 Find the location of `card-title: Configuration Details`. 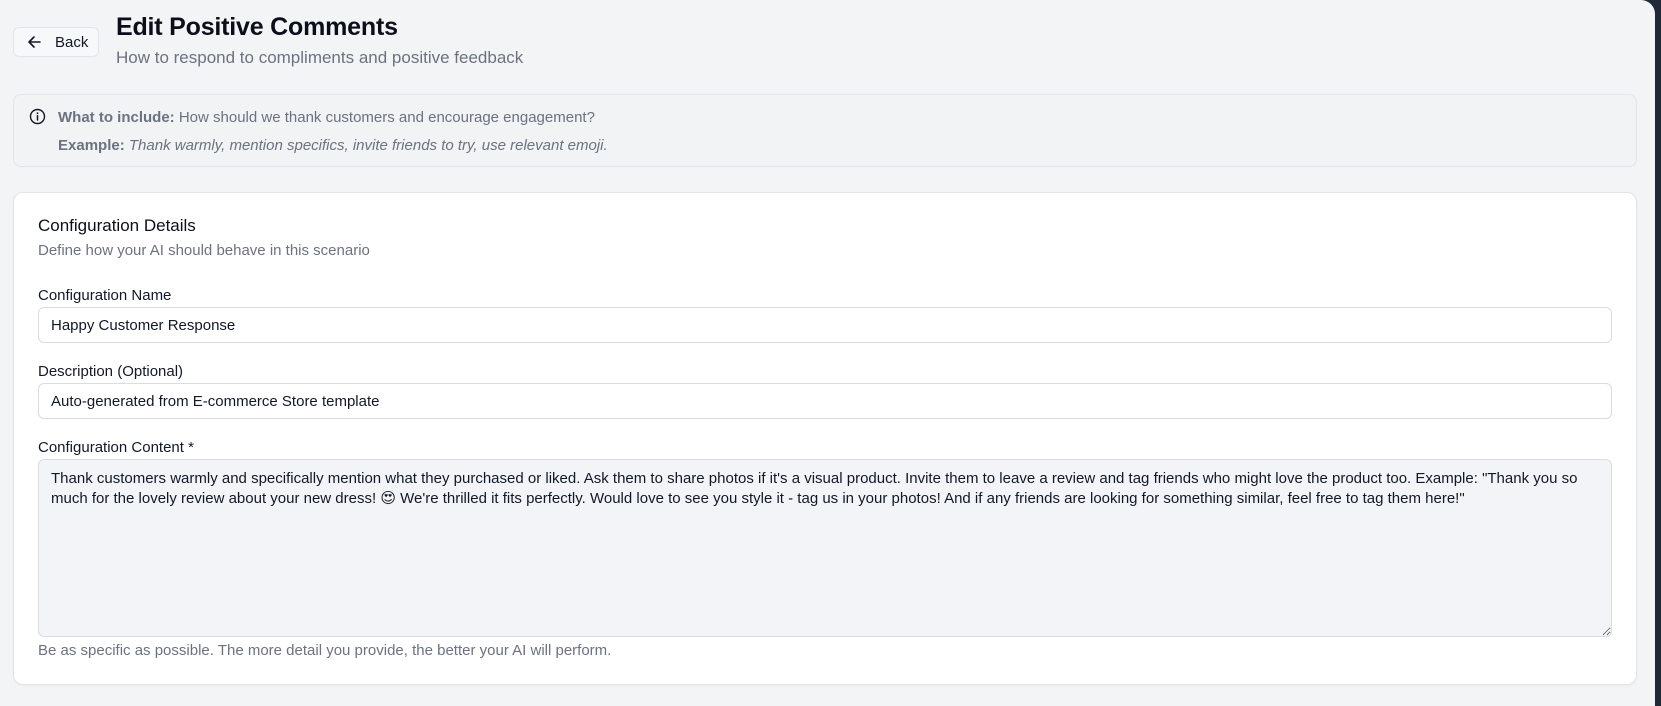

card-title: Configuration Details is located at coordinates (117, 225).